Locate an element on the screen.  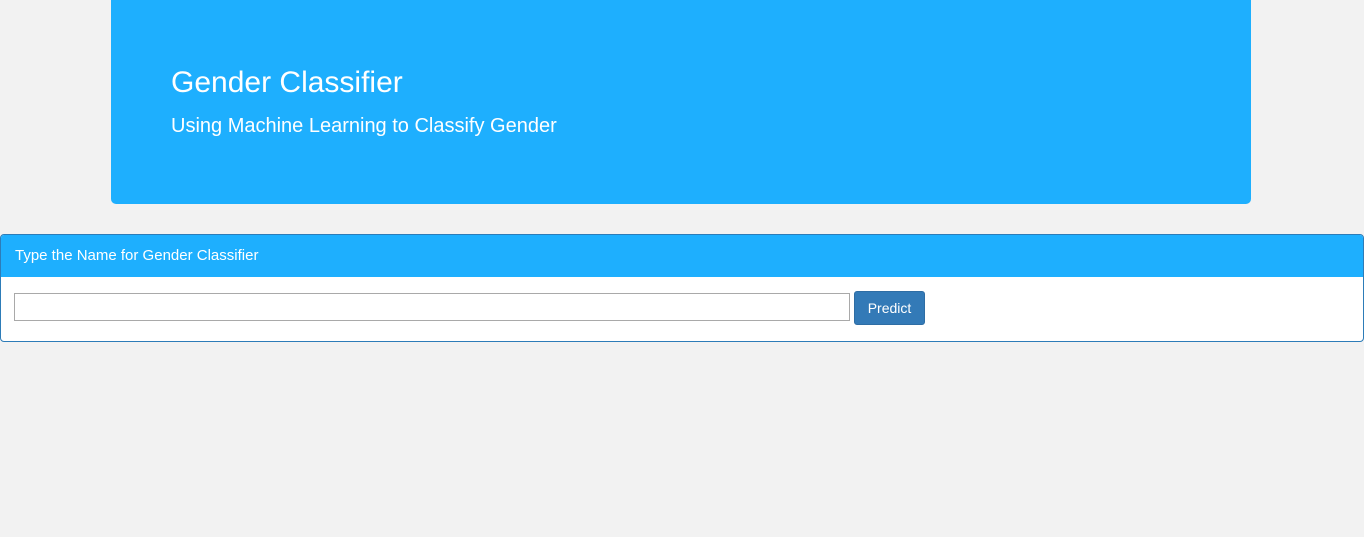
predict-button: Predict is located at coordinates (889, 308).